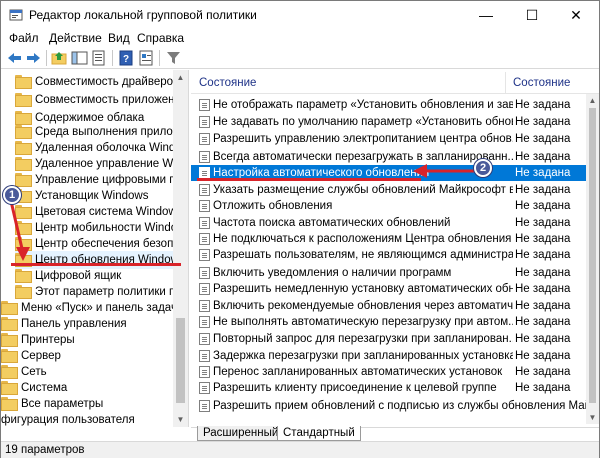 The image size is (600, 458). Describe the element at coordinates (68, 419) in the screenshot. I see `tree-item-user-config: фигурация пользователя` at that location.